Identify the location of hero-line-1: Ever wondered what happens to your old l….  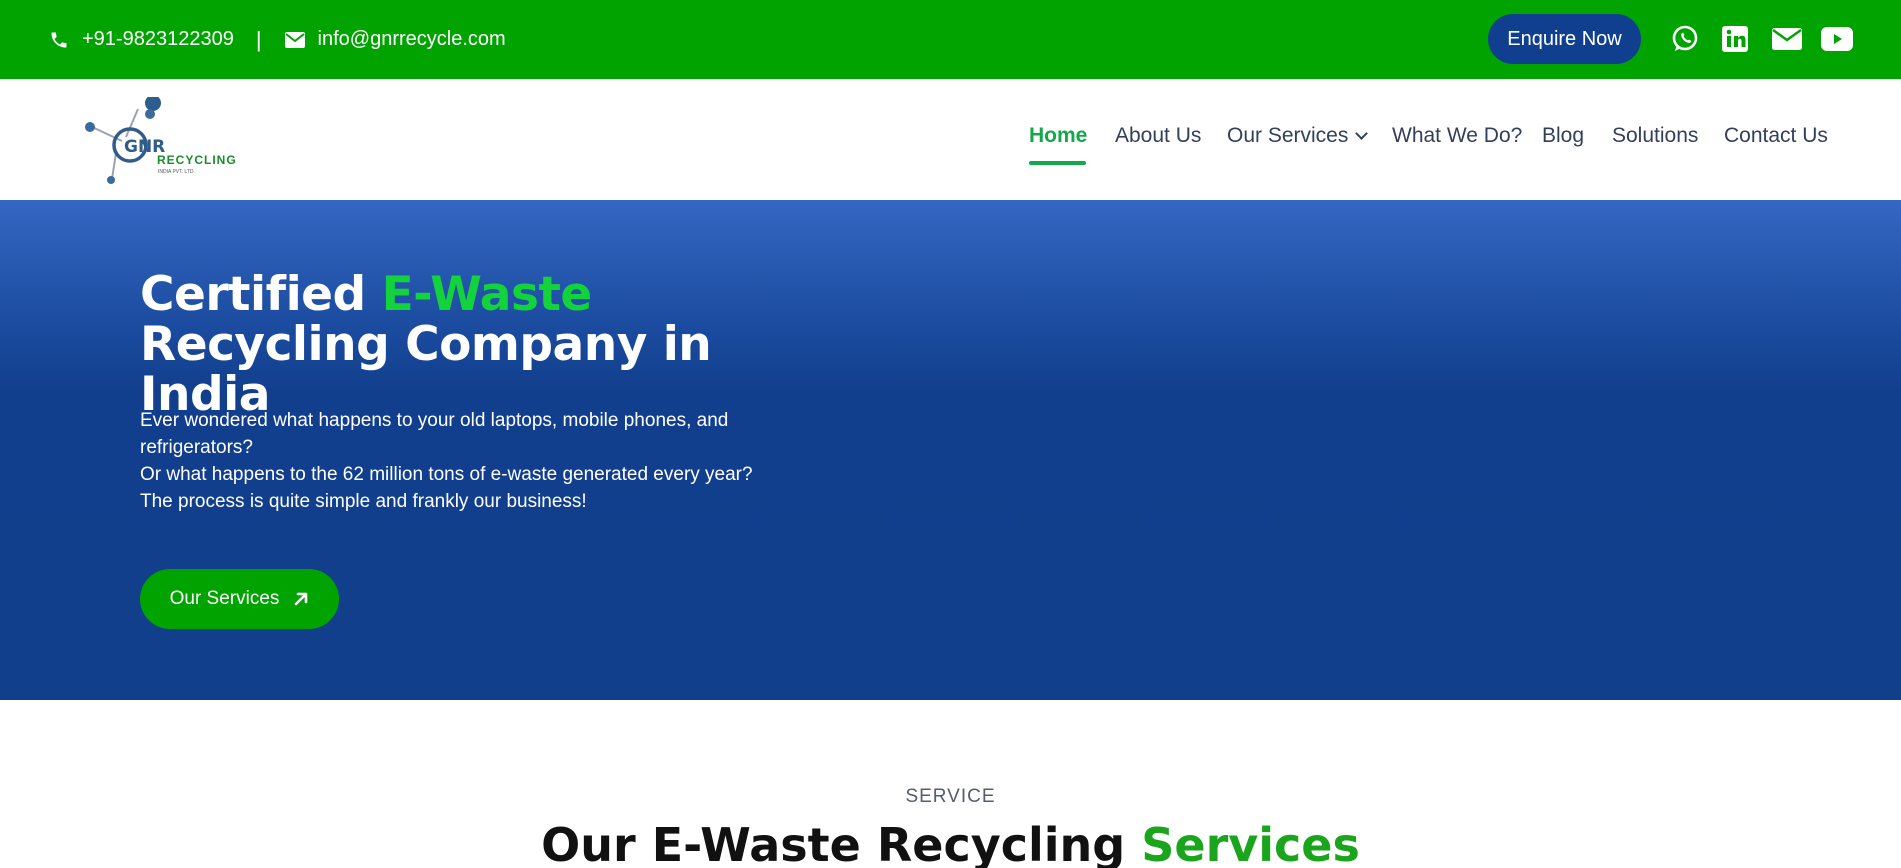
(434, 434).